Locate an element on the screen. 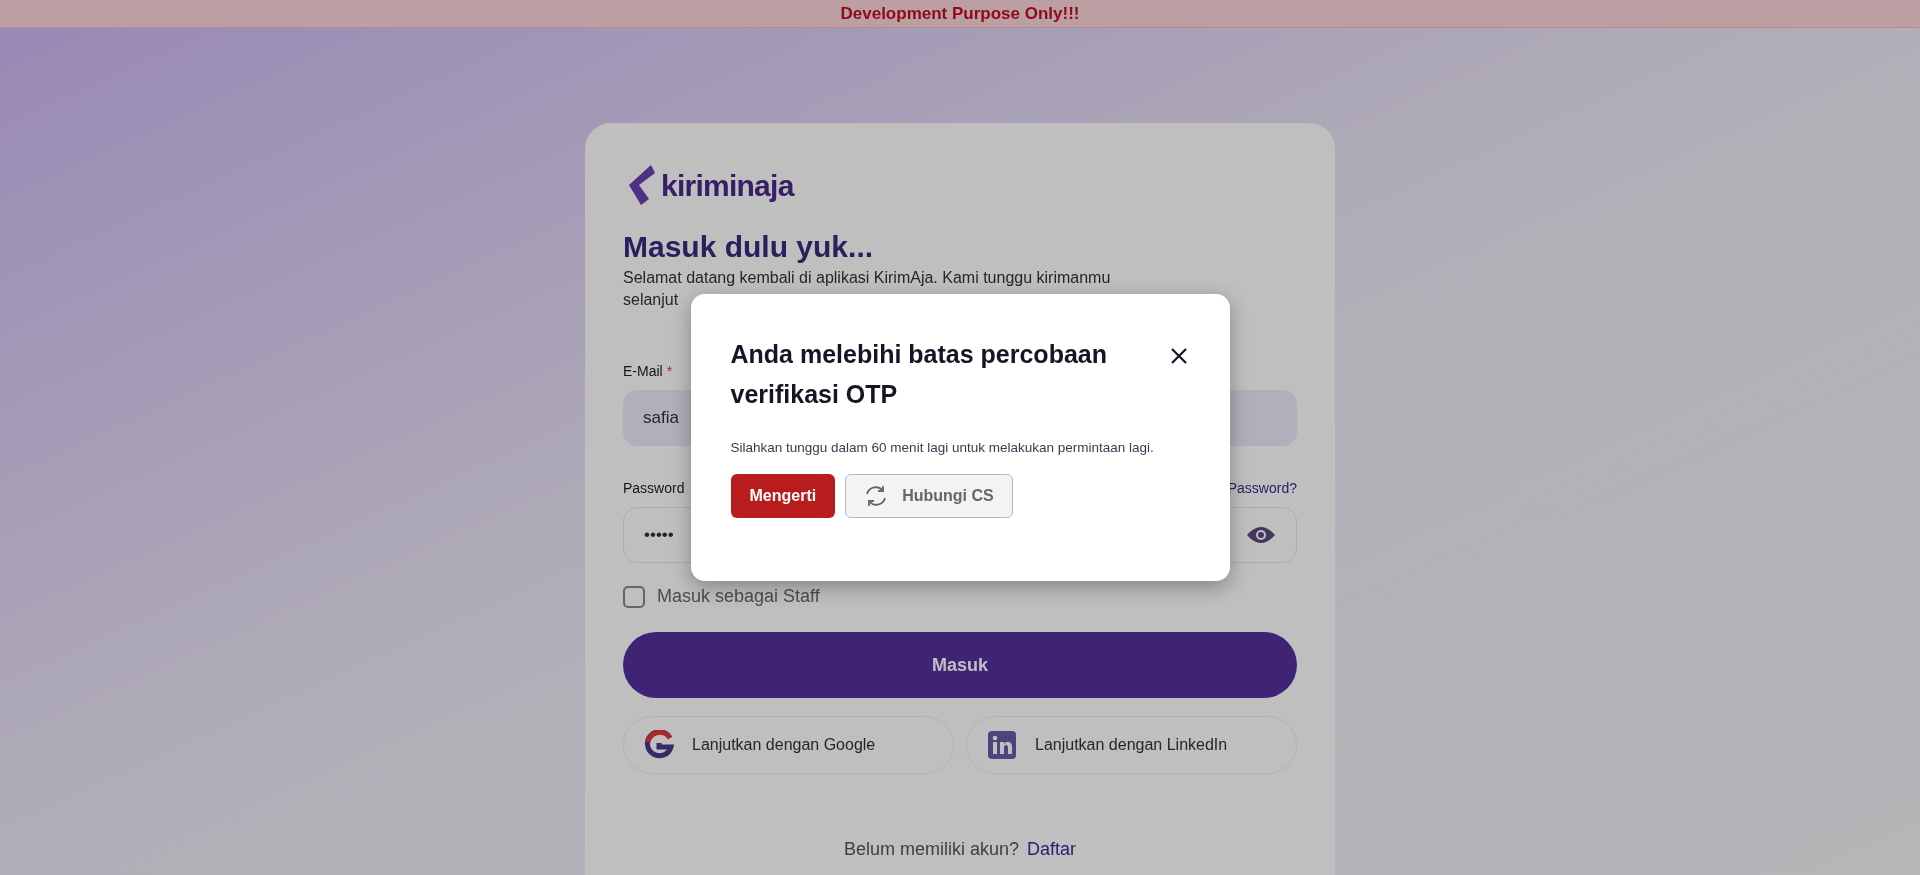 Image resolution: width=1920 pixels, height=875 pixels. signup-link: Daftar is located at coordinates (1052, 849).